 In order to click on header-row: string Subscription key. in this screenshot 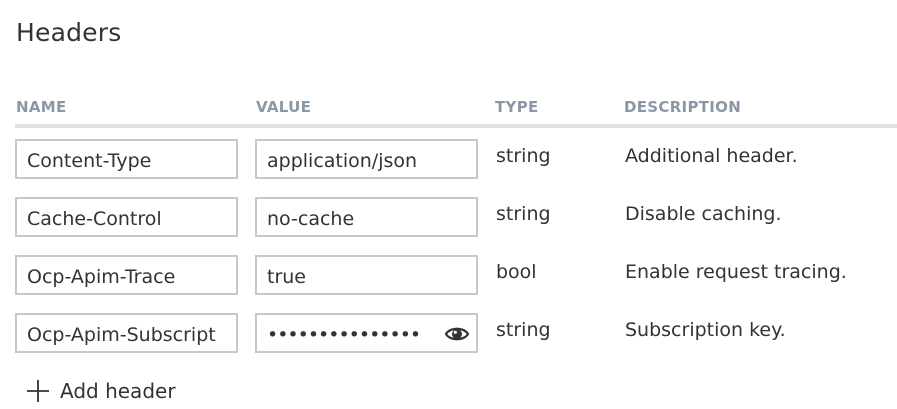, I will do `click(448, 334)`.